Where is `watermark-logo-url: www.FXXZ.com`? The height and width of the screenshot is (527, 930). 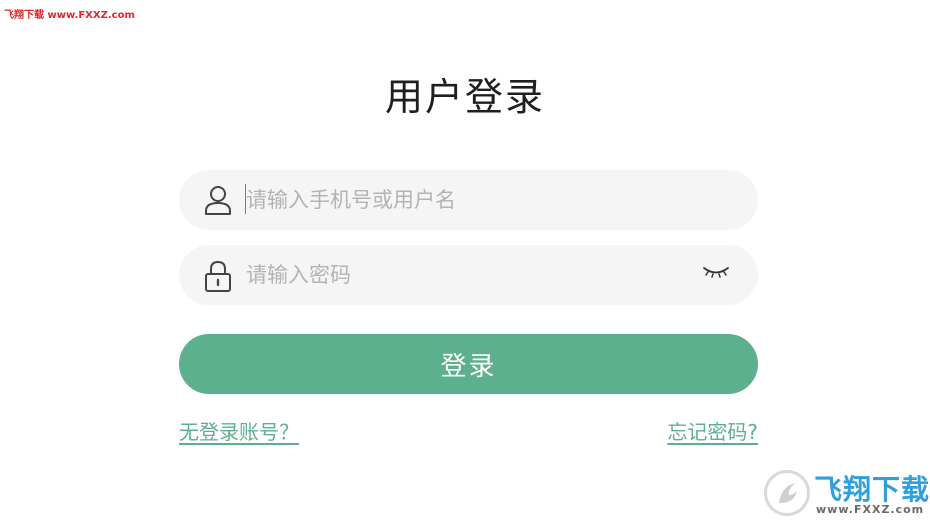
watermark-logo-url: www.FXXZ.com is located at coordinates (870, 509).